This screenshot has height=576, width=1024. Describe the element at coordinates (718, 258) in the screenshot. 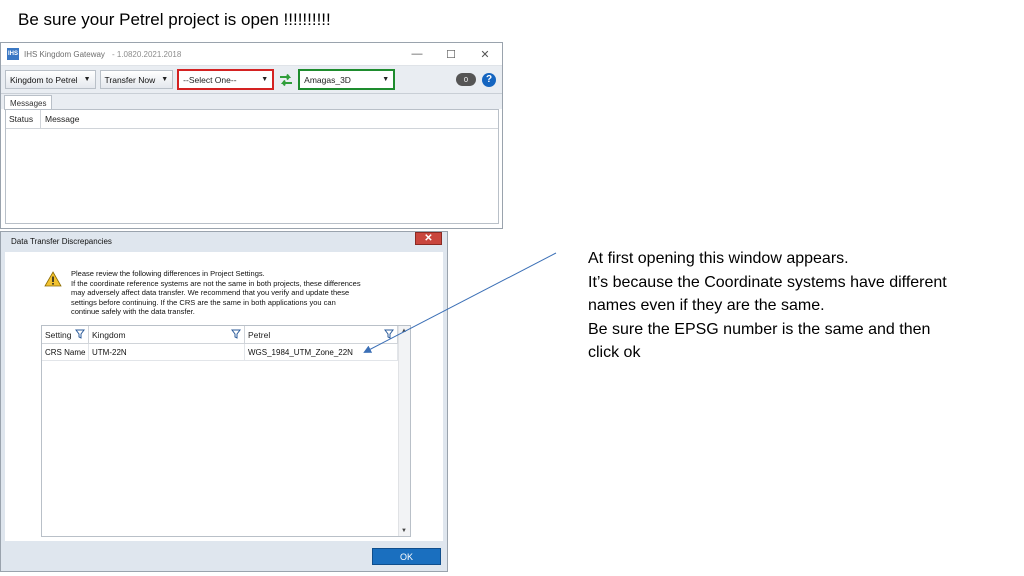

I see `annotation-line: At first opening this window appears.` at that location.